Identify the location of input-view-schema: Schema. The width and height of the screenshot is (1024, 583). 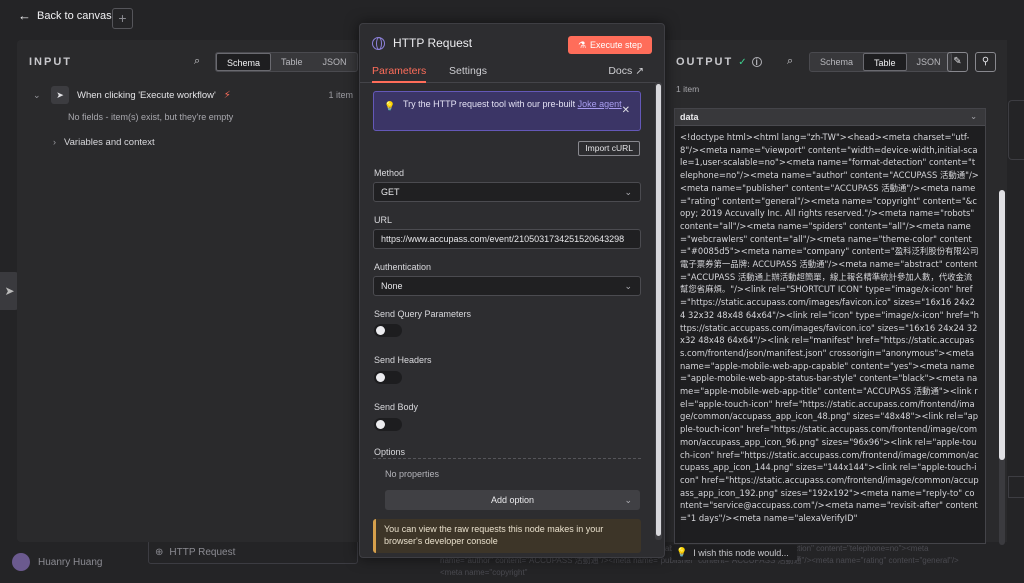
(244, 62).